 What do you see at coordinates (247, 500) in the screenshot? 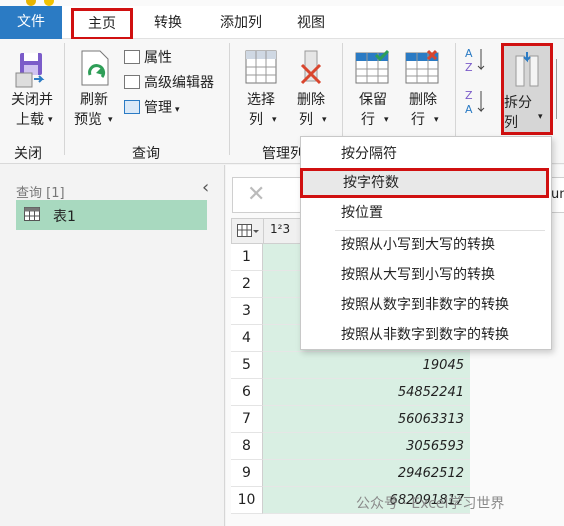
I see `row-number: 10` at bounding box center [247, 500].